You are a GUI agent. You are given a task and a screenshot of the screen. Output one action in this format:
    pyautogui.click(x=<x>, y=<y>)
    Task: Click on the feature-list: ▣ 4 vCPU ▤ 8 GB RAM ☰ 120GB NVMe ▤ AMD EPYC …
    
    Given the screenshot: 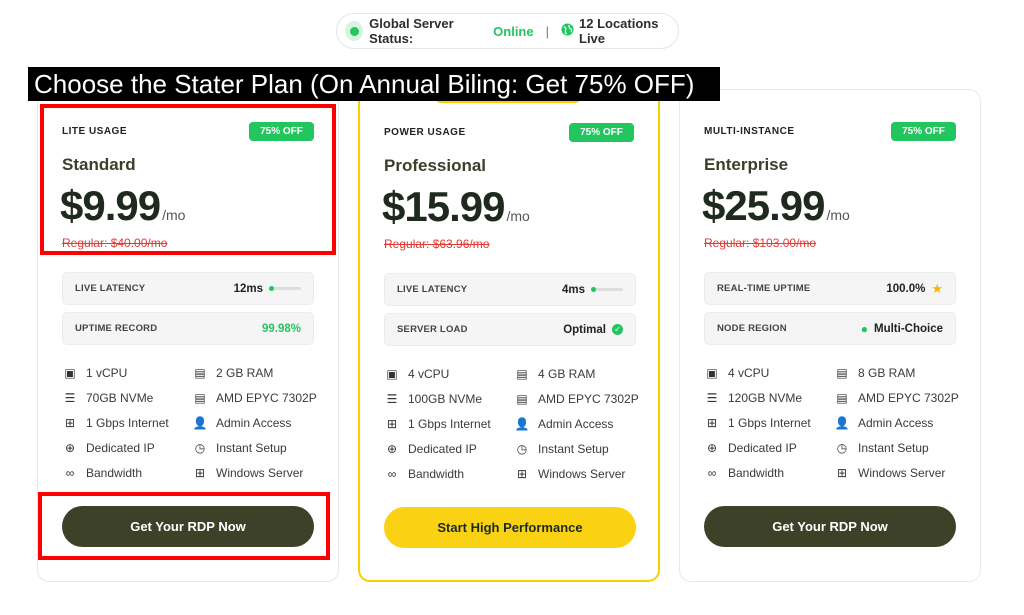 What is the action you would take?
    pyautogui.click(x=834, y=422)
    